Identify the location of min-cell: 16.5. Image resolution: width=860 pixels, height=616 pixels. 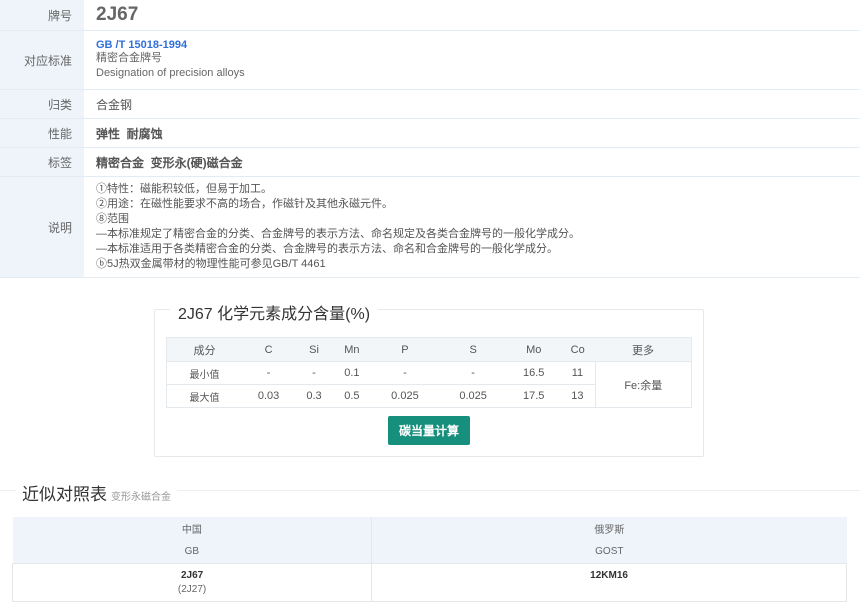
(534, 373).